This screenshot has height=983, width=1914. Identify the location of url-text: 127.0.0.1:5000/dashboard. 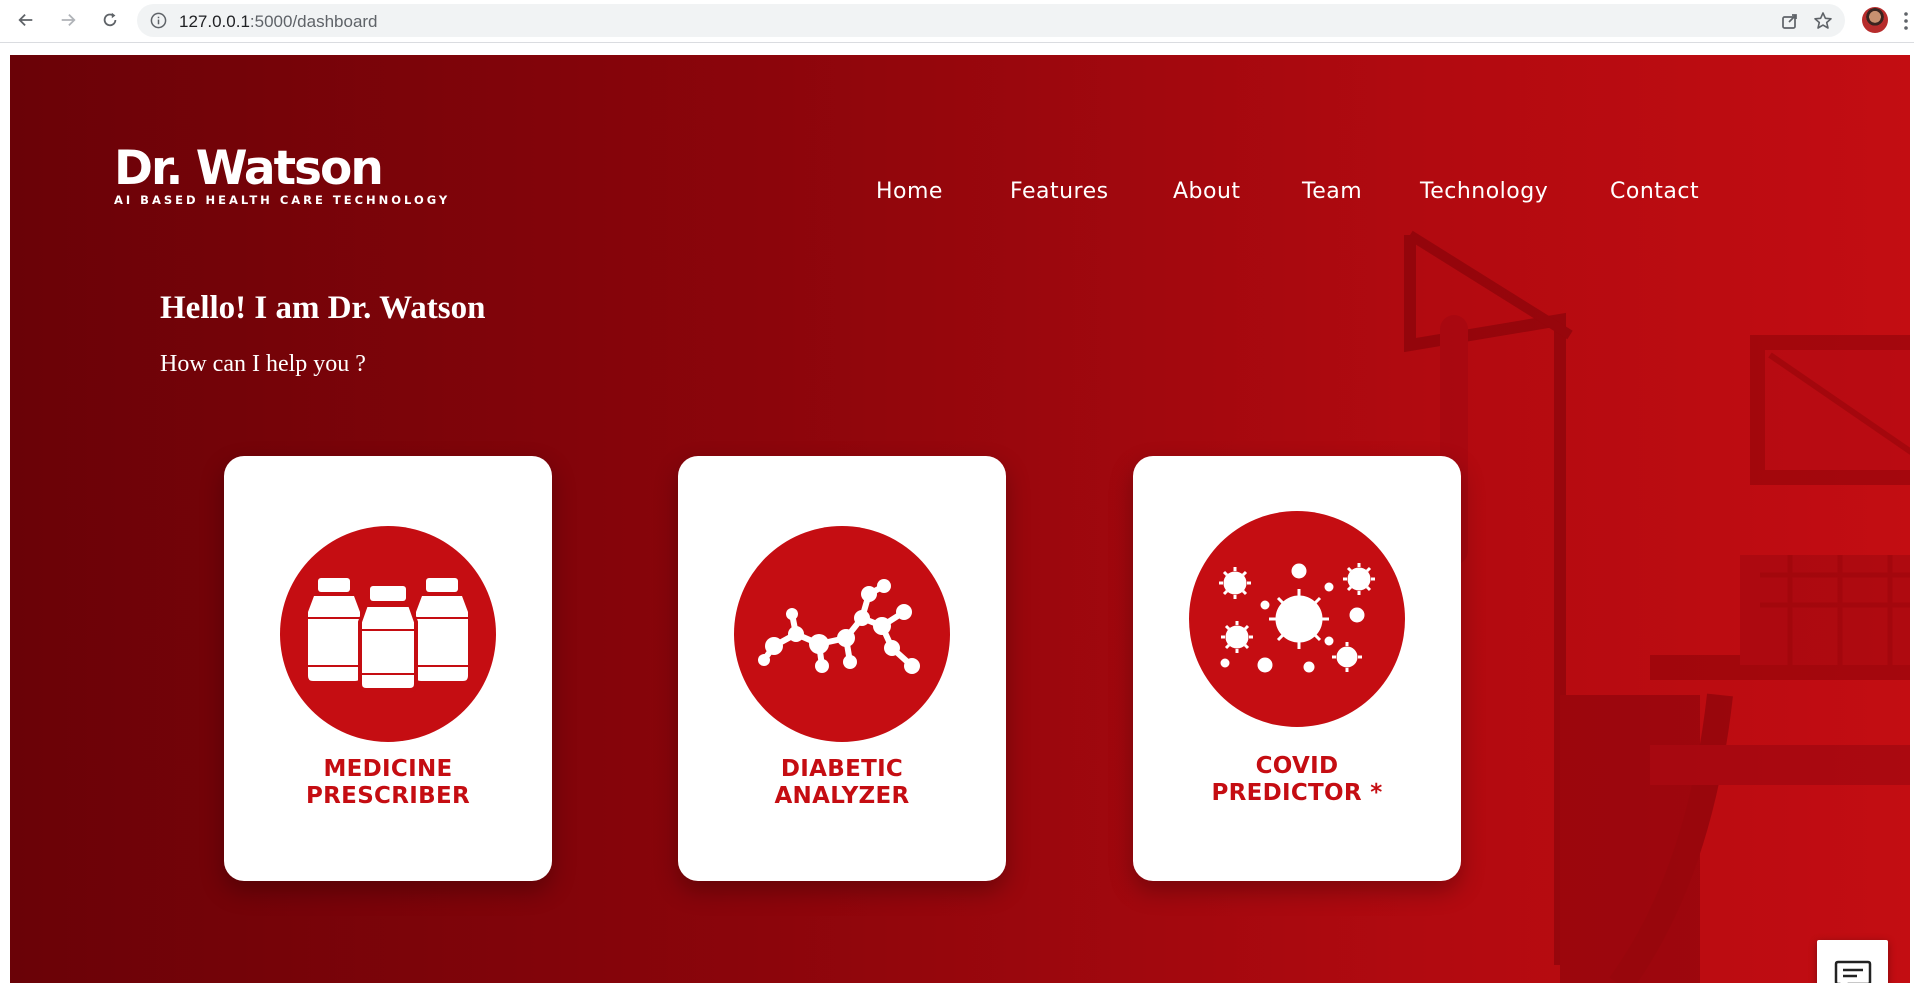
(278, 21).